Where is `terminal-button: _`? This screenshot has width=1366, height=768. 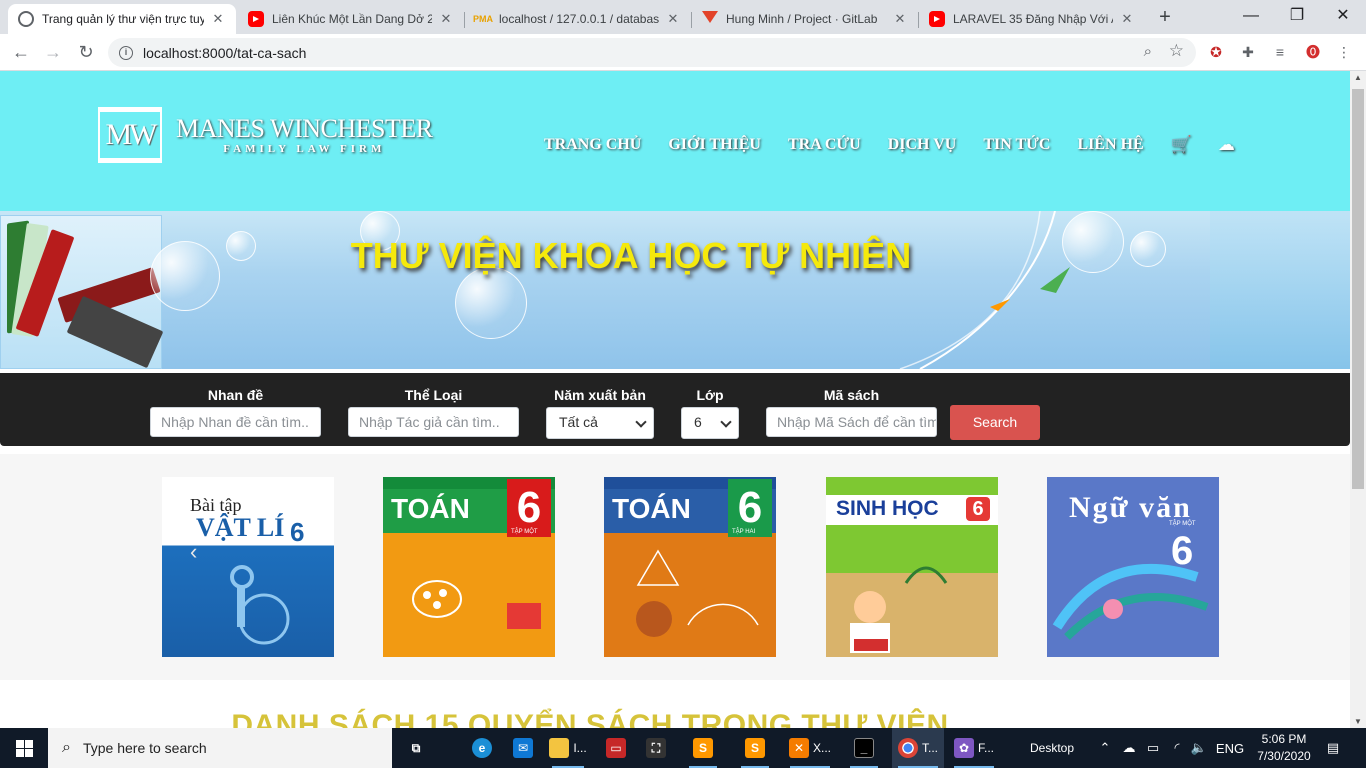 terminal-button: _ is located at coordinates (864, 748).